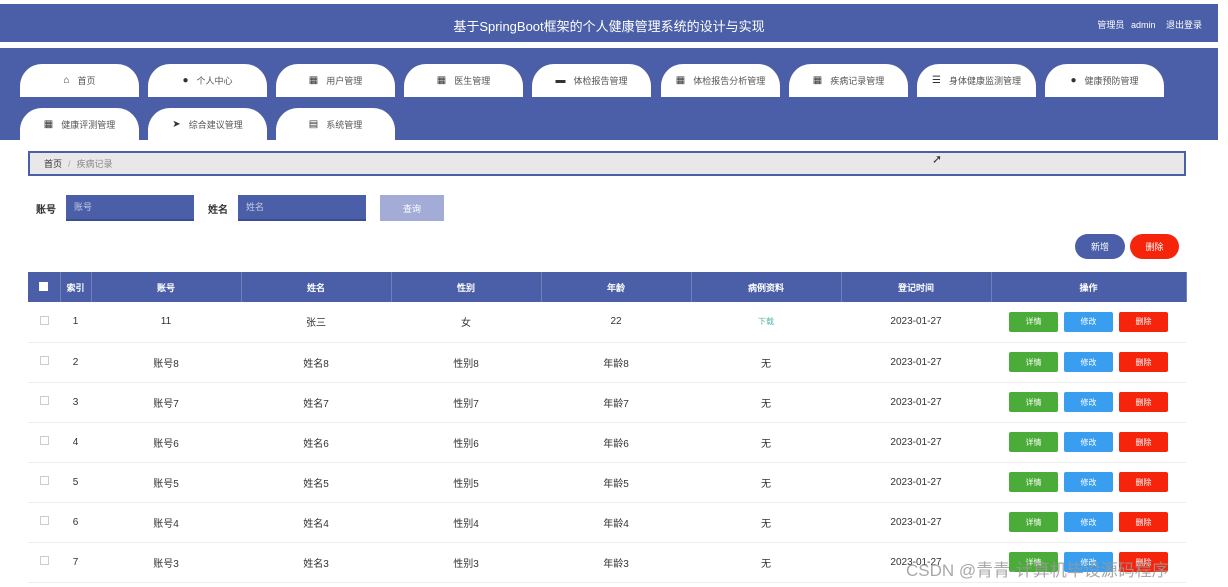 Image resolution: width=1228 pixels, height=587 pixels. What do you see at coordinates (75, 482) in the screenshot?
I see `cell-index: 5` at bounding box center [75, 482].